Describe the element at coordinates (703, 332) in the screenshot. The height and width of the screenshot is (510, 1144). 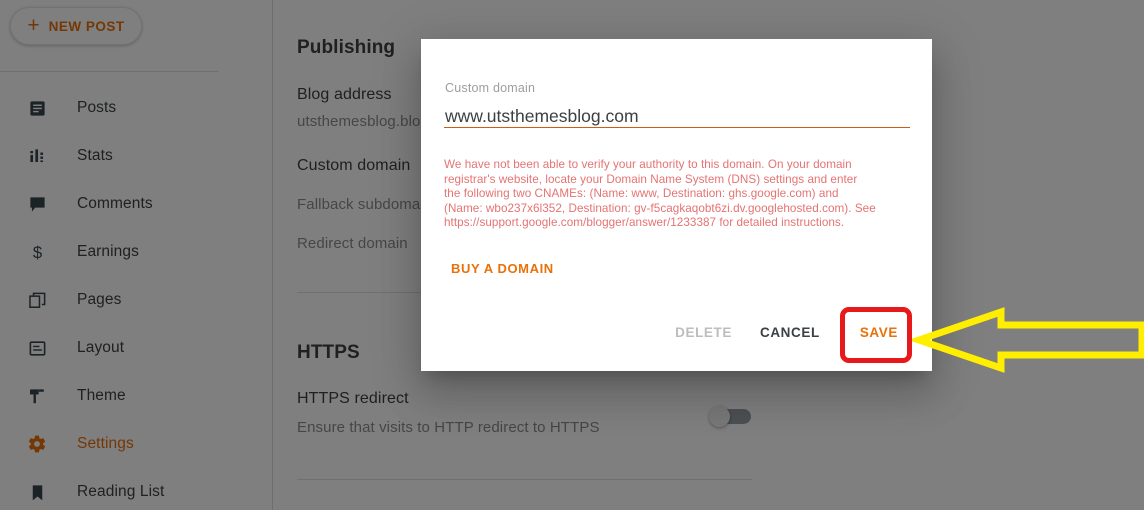
I see `delete-button: DELETE` at that location.